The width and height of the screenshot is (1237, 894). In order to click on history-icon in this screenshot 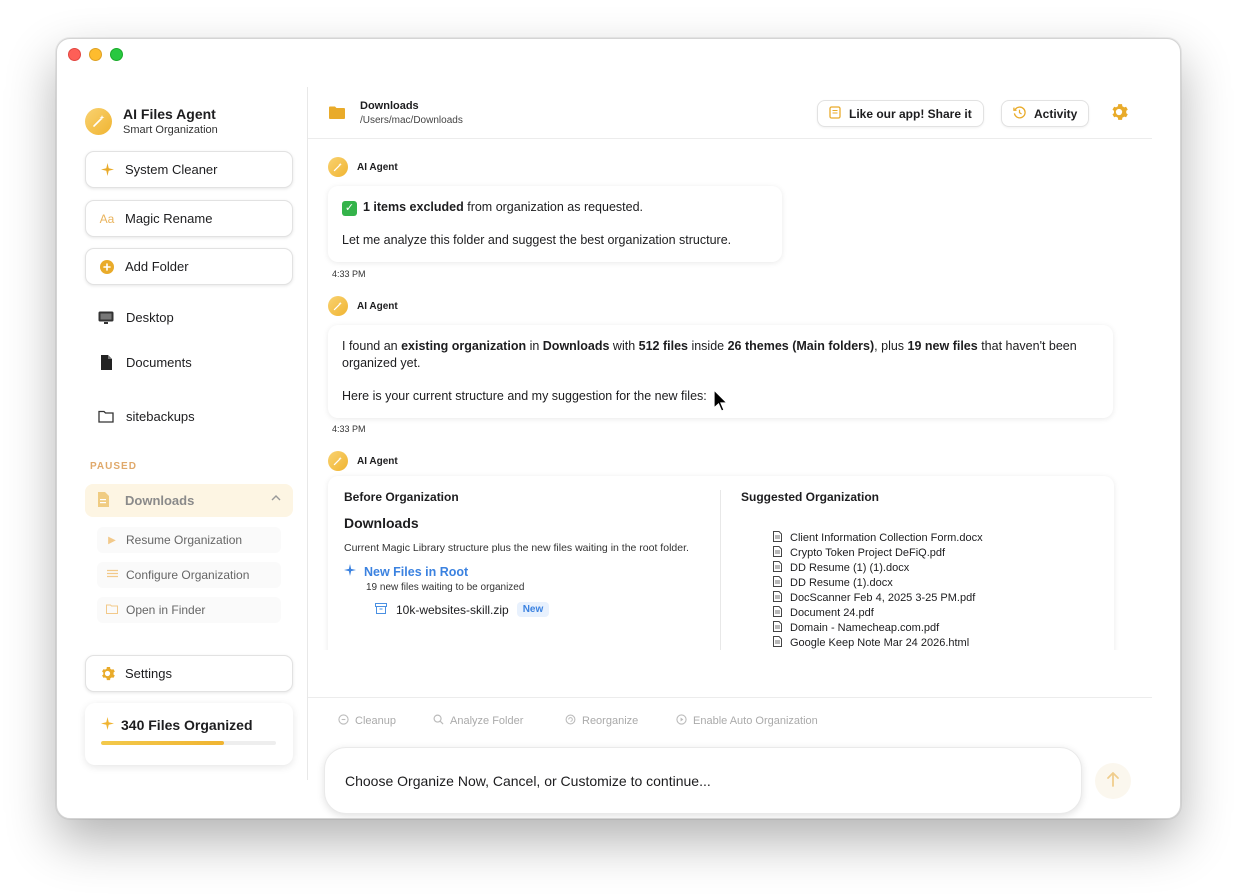, I will do `click(1019, 113)`.